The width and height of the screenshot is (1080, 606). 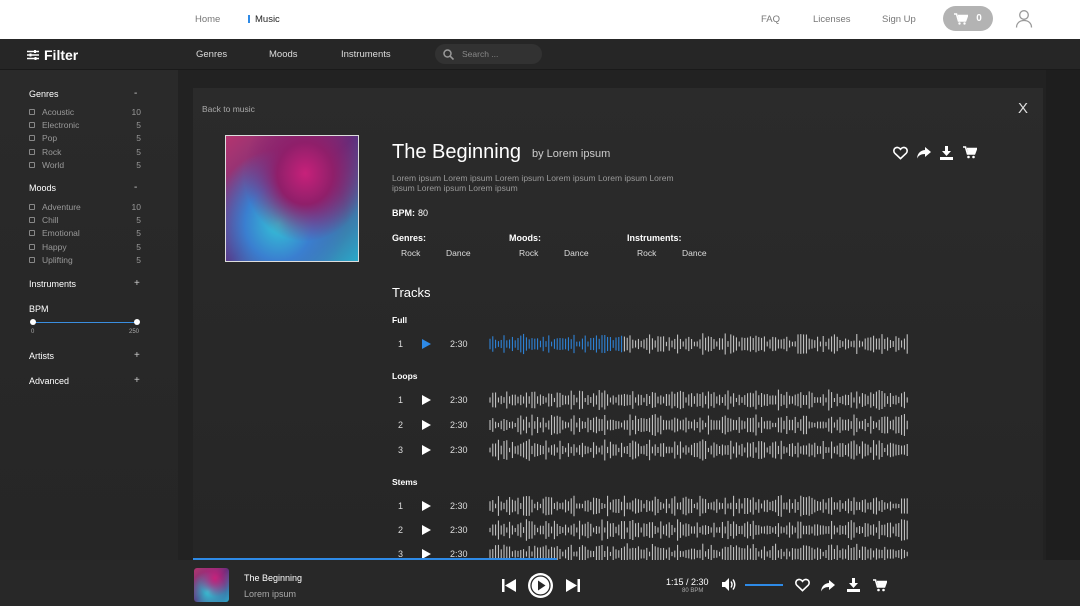 I want to click on prev-icon, so click(x=509, y=585).